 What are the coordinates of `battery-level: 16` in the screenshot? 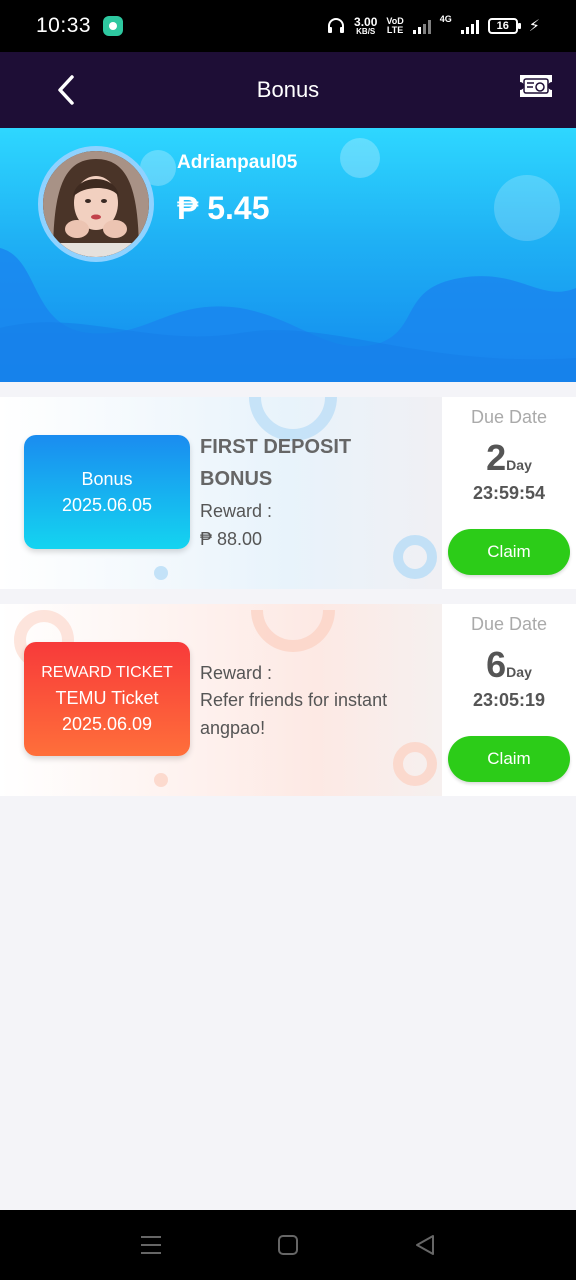 It's located at (502, 26).